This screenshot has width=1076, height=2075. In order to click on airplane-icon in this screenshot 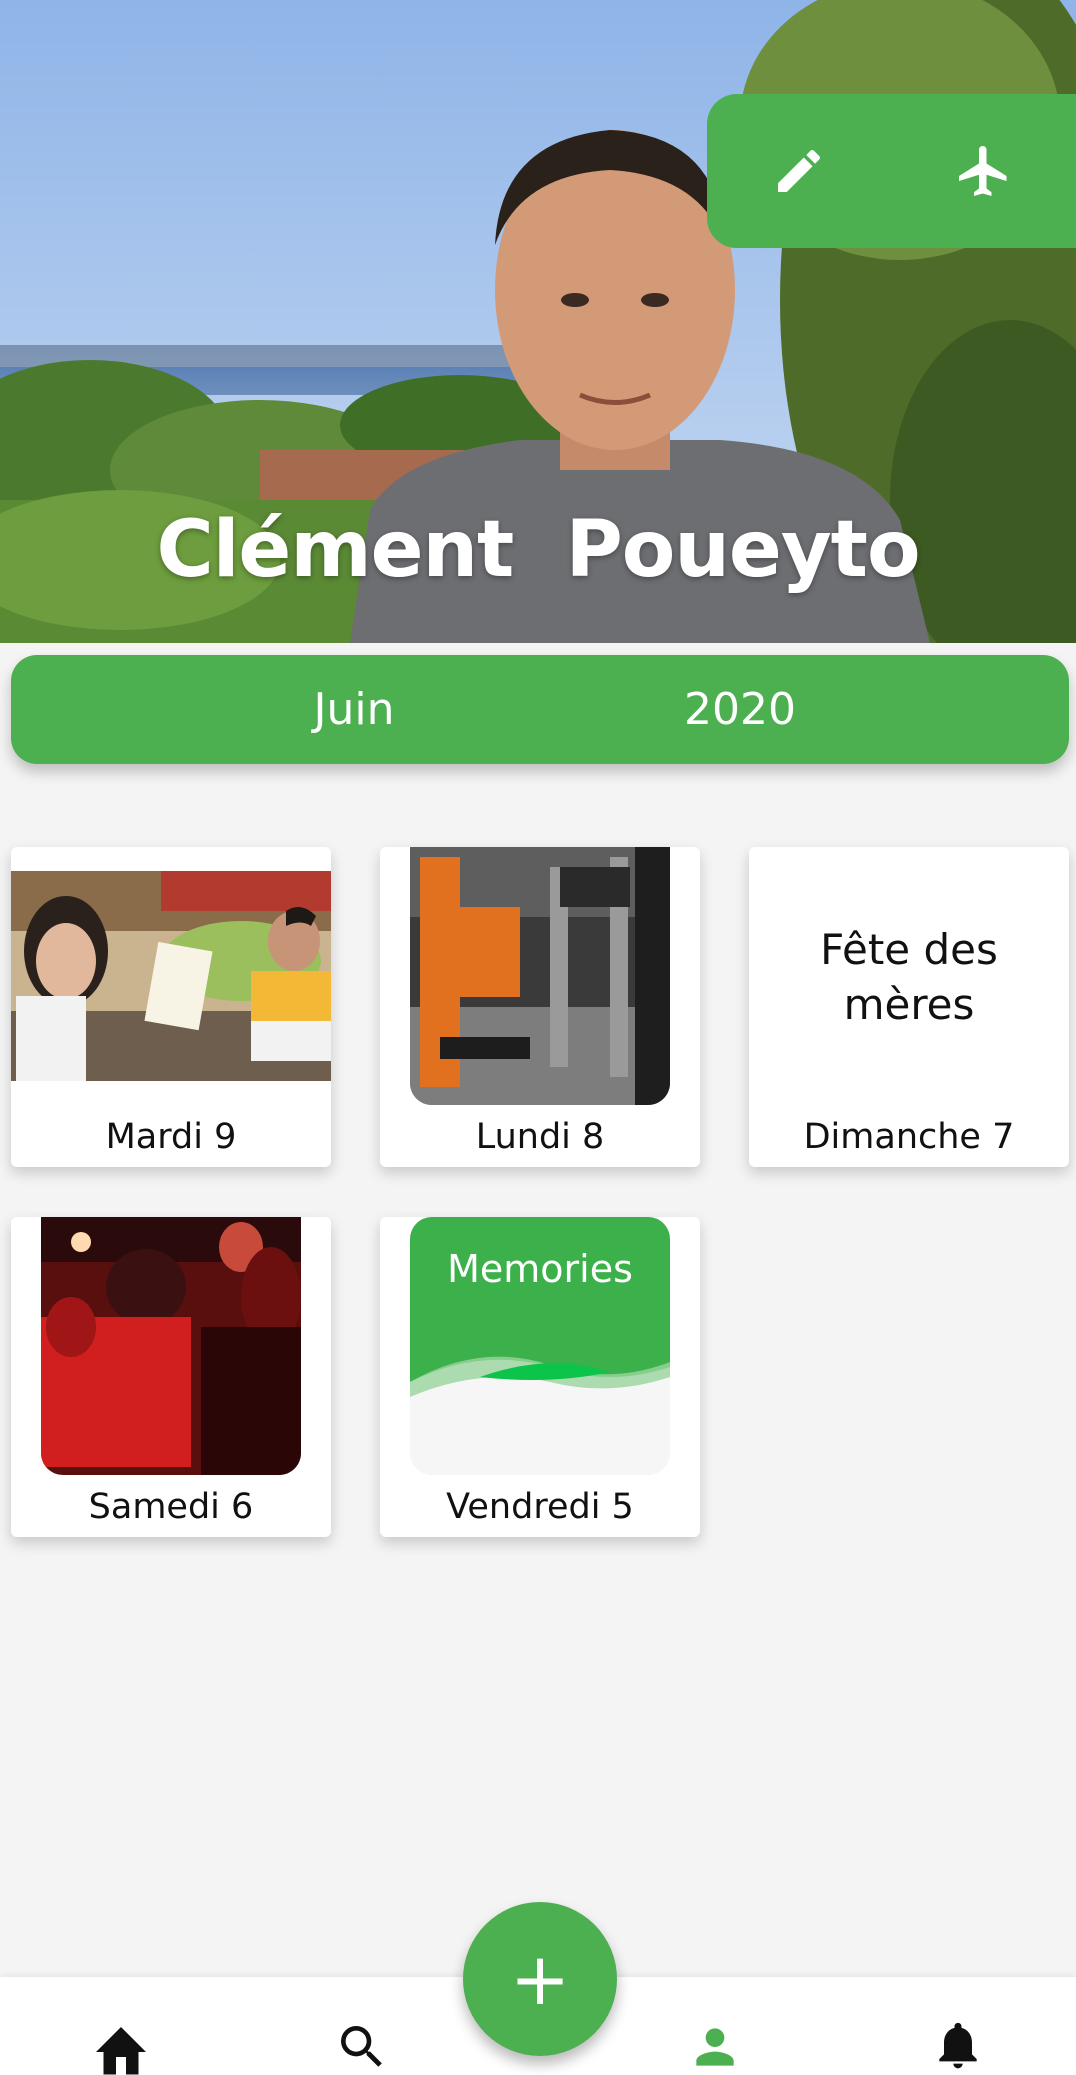, I will do `click(982, 171)`.